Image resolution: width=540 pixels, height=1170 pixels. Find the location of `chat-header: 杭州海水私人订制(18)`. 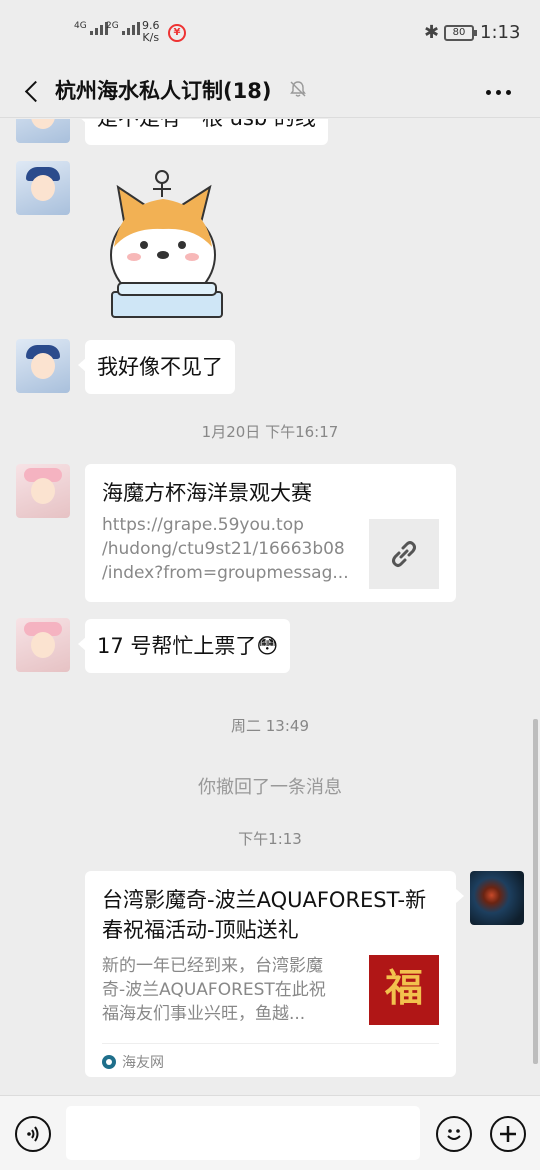

chat-header: 杭州海水私人订制(18) is located at coordinates (270, 92).